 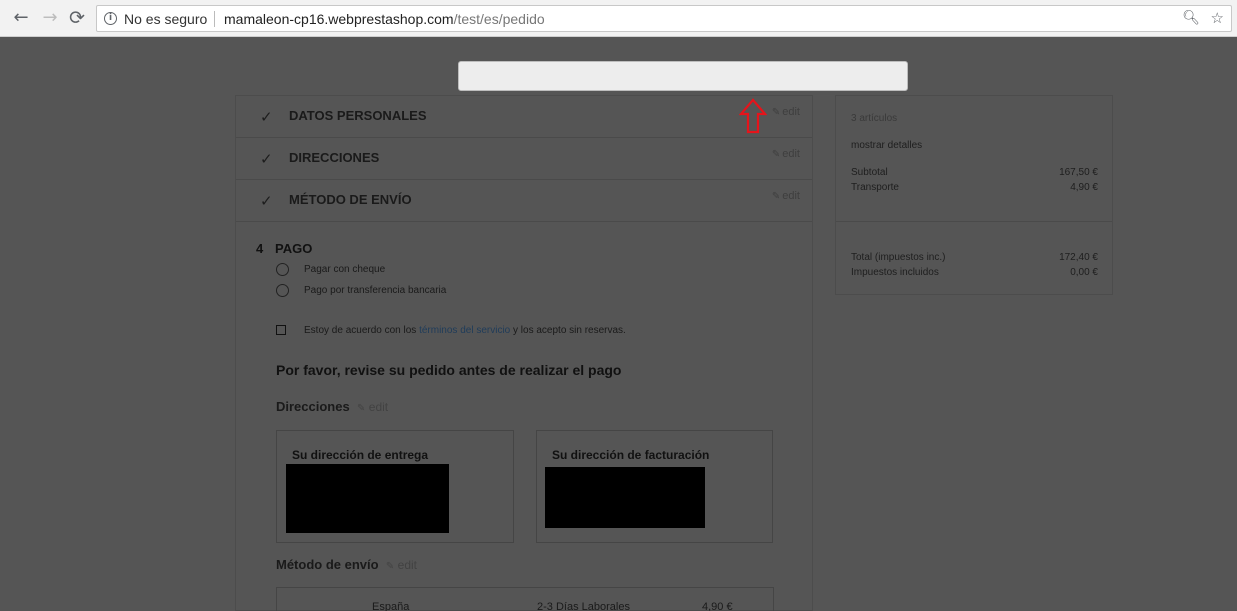 I want to click on delivery-address-card: Su dirección de entrega, so click(x=395, y=486).